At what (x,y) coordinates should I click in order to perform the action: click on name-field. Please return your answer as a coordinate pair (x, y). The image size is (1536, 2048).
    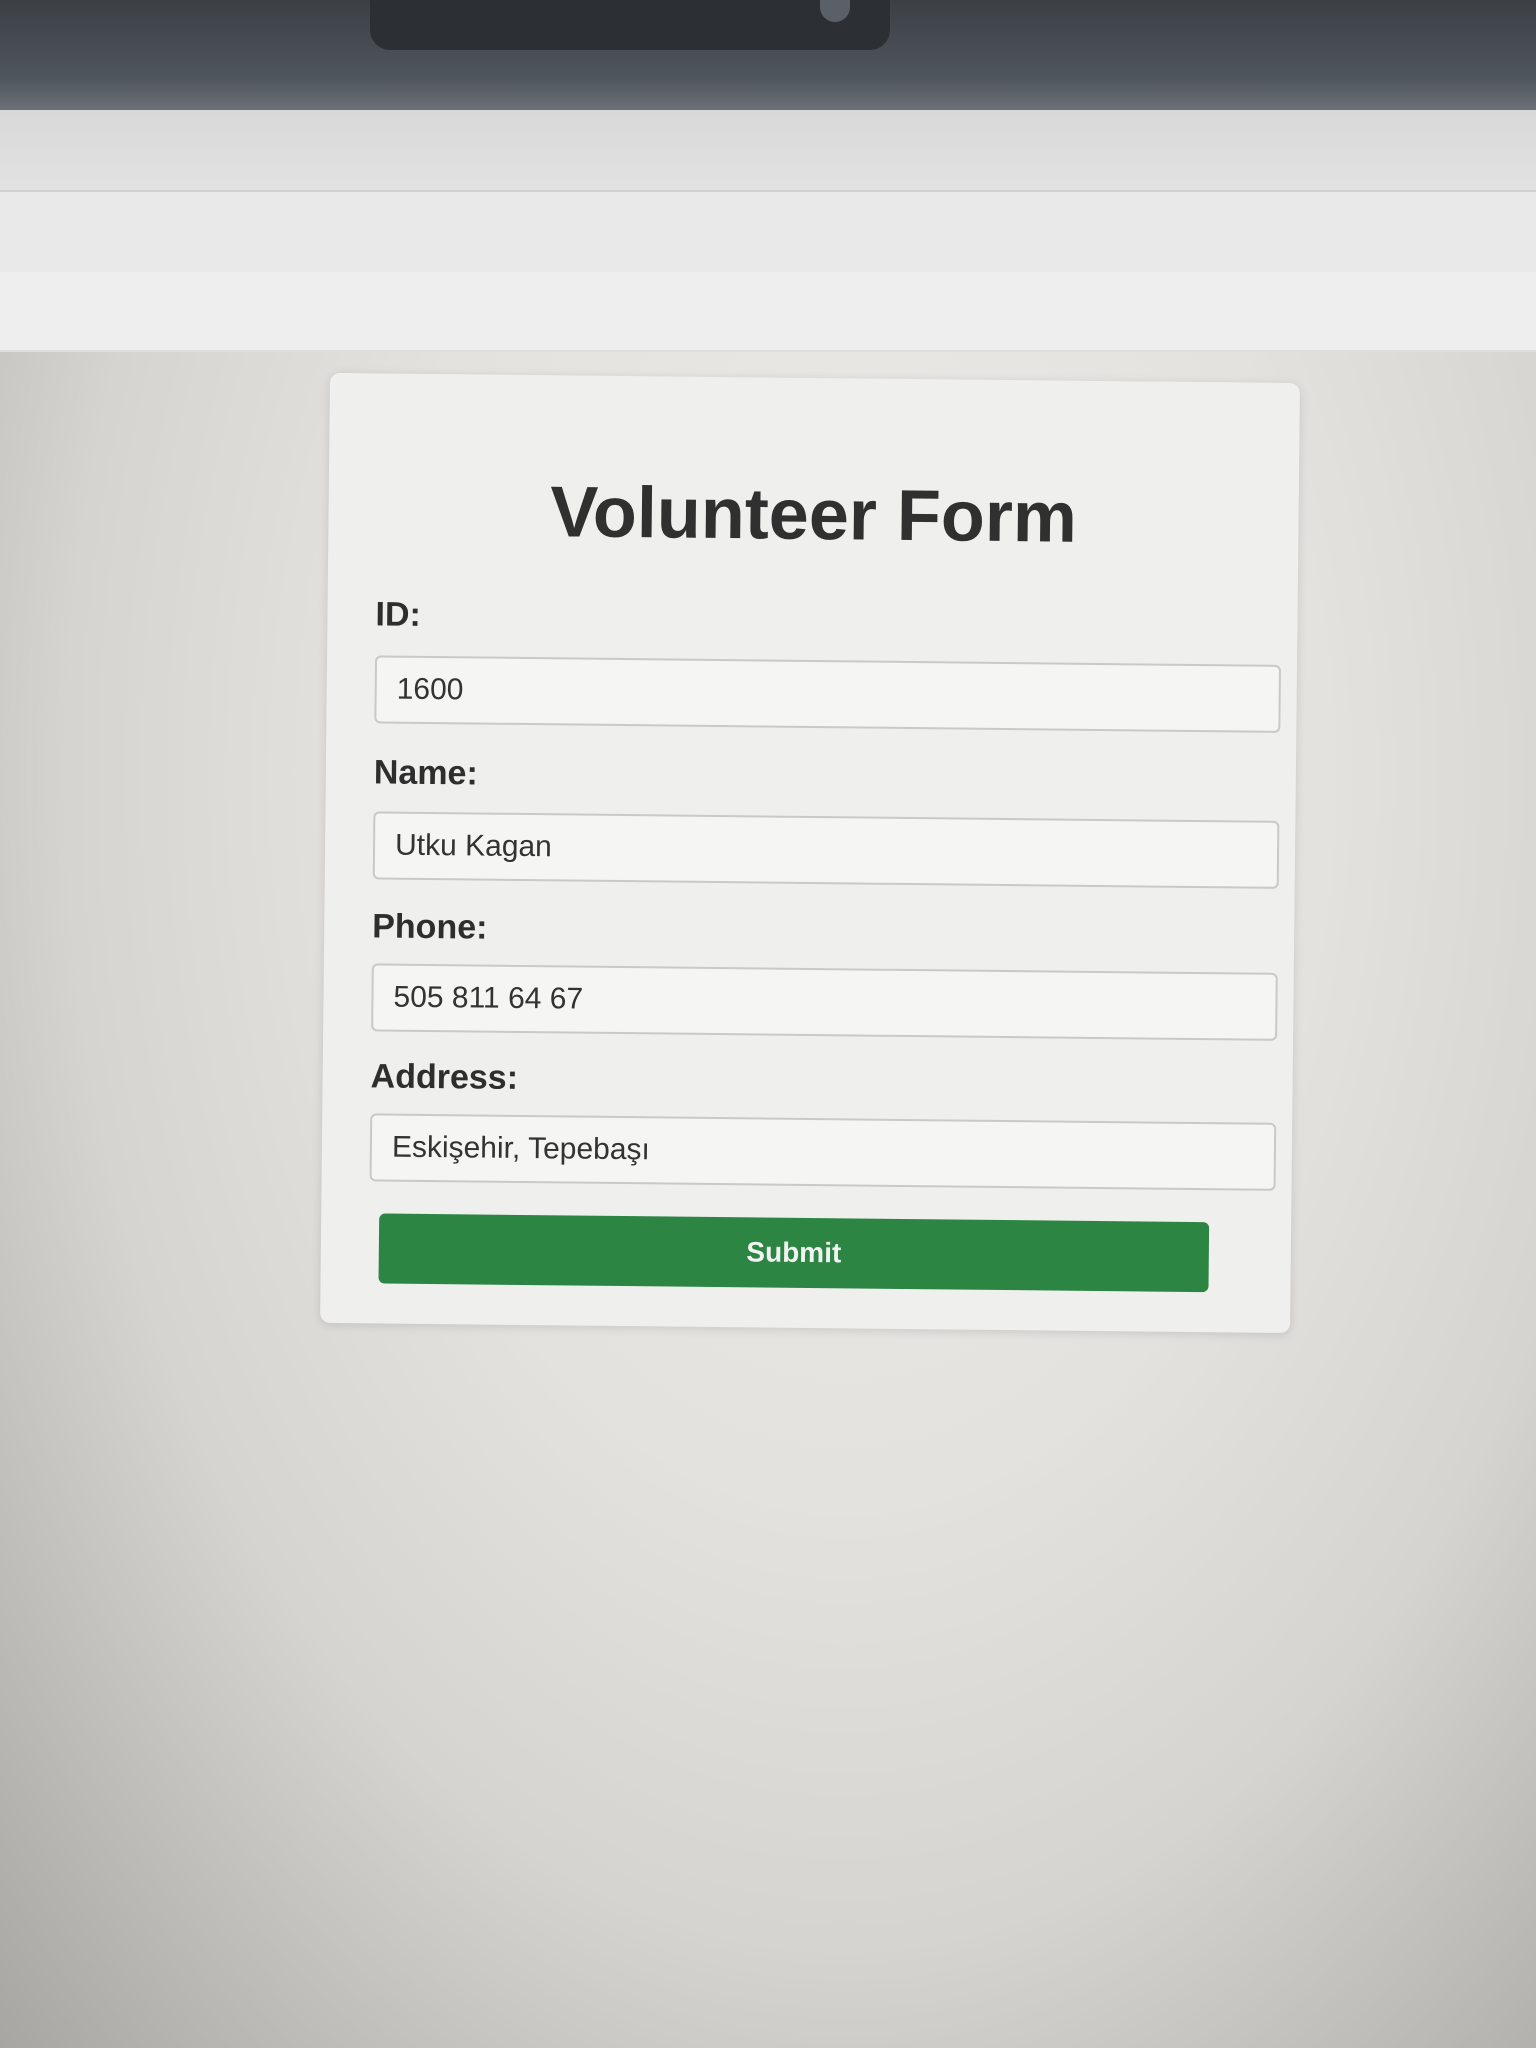
    Looking at the image, I should click on (826, 850).